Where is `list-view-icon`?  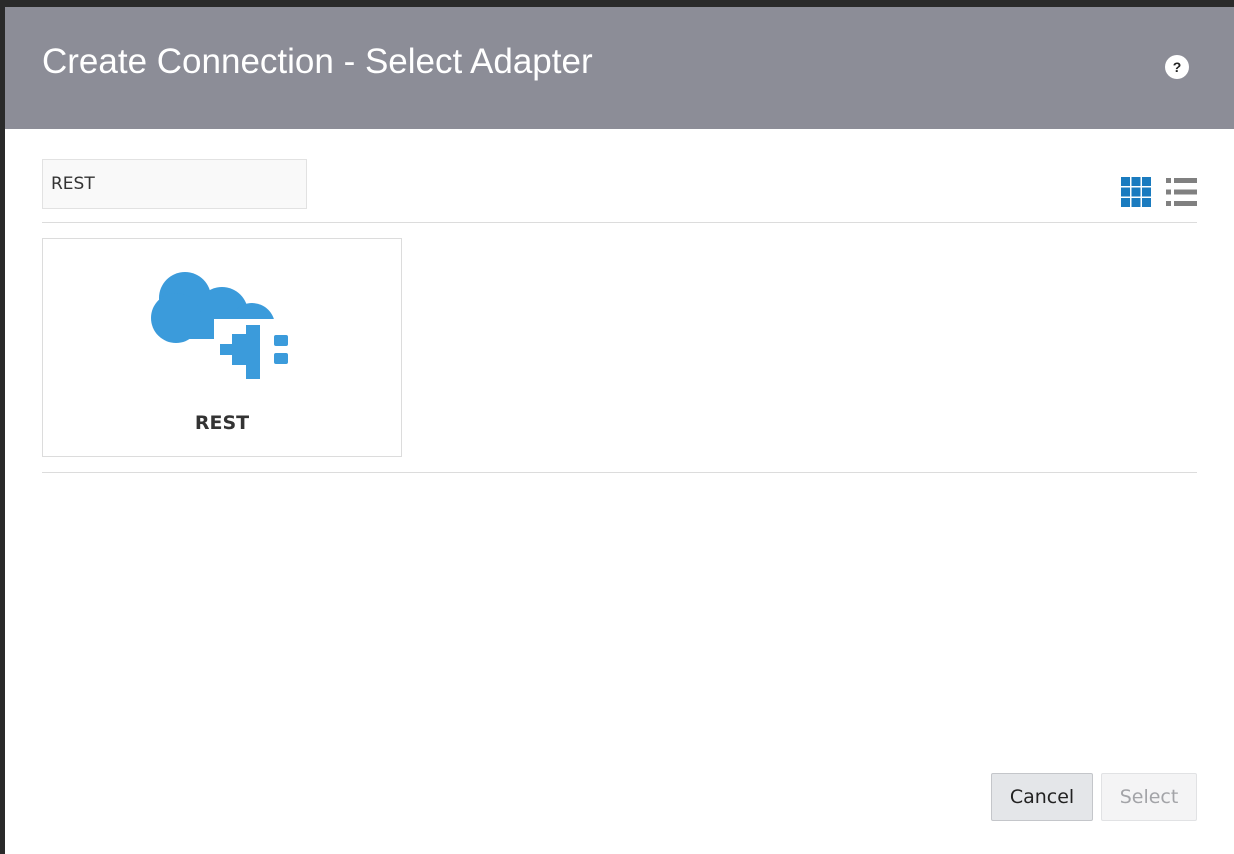
list-view-icon is located at coordinates (1181, 192).